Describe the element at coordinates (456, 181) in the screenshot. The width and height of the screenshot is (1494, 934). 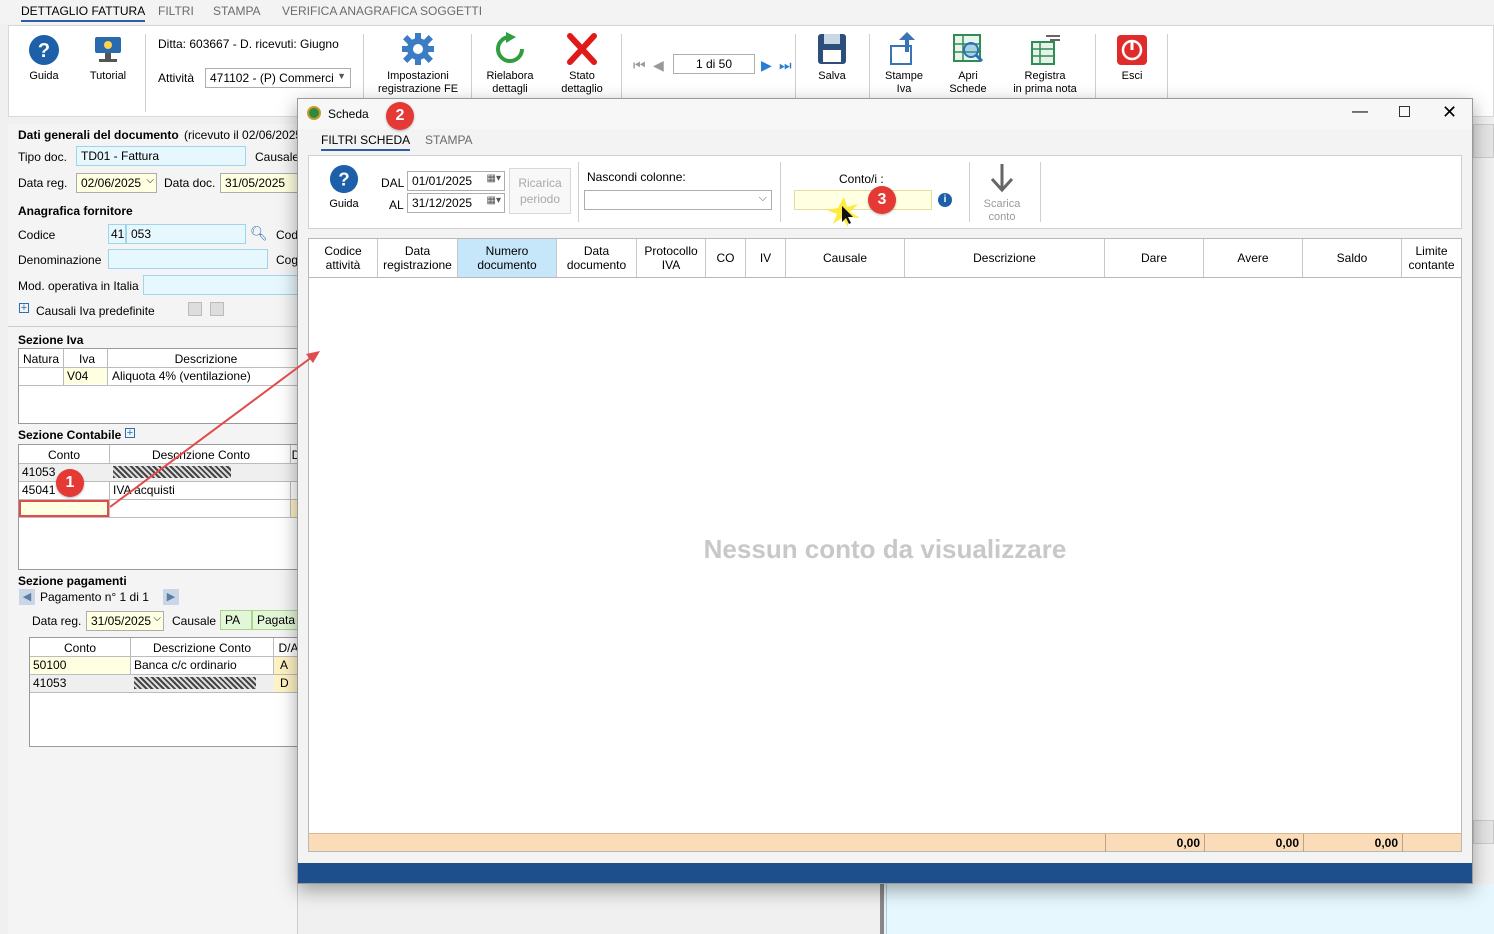
I see `dal-date-field: 01/01/2025 ▦▾` at that location.